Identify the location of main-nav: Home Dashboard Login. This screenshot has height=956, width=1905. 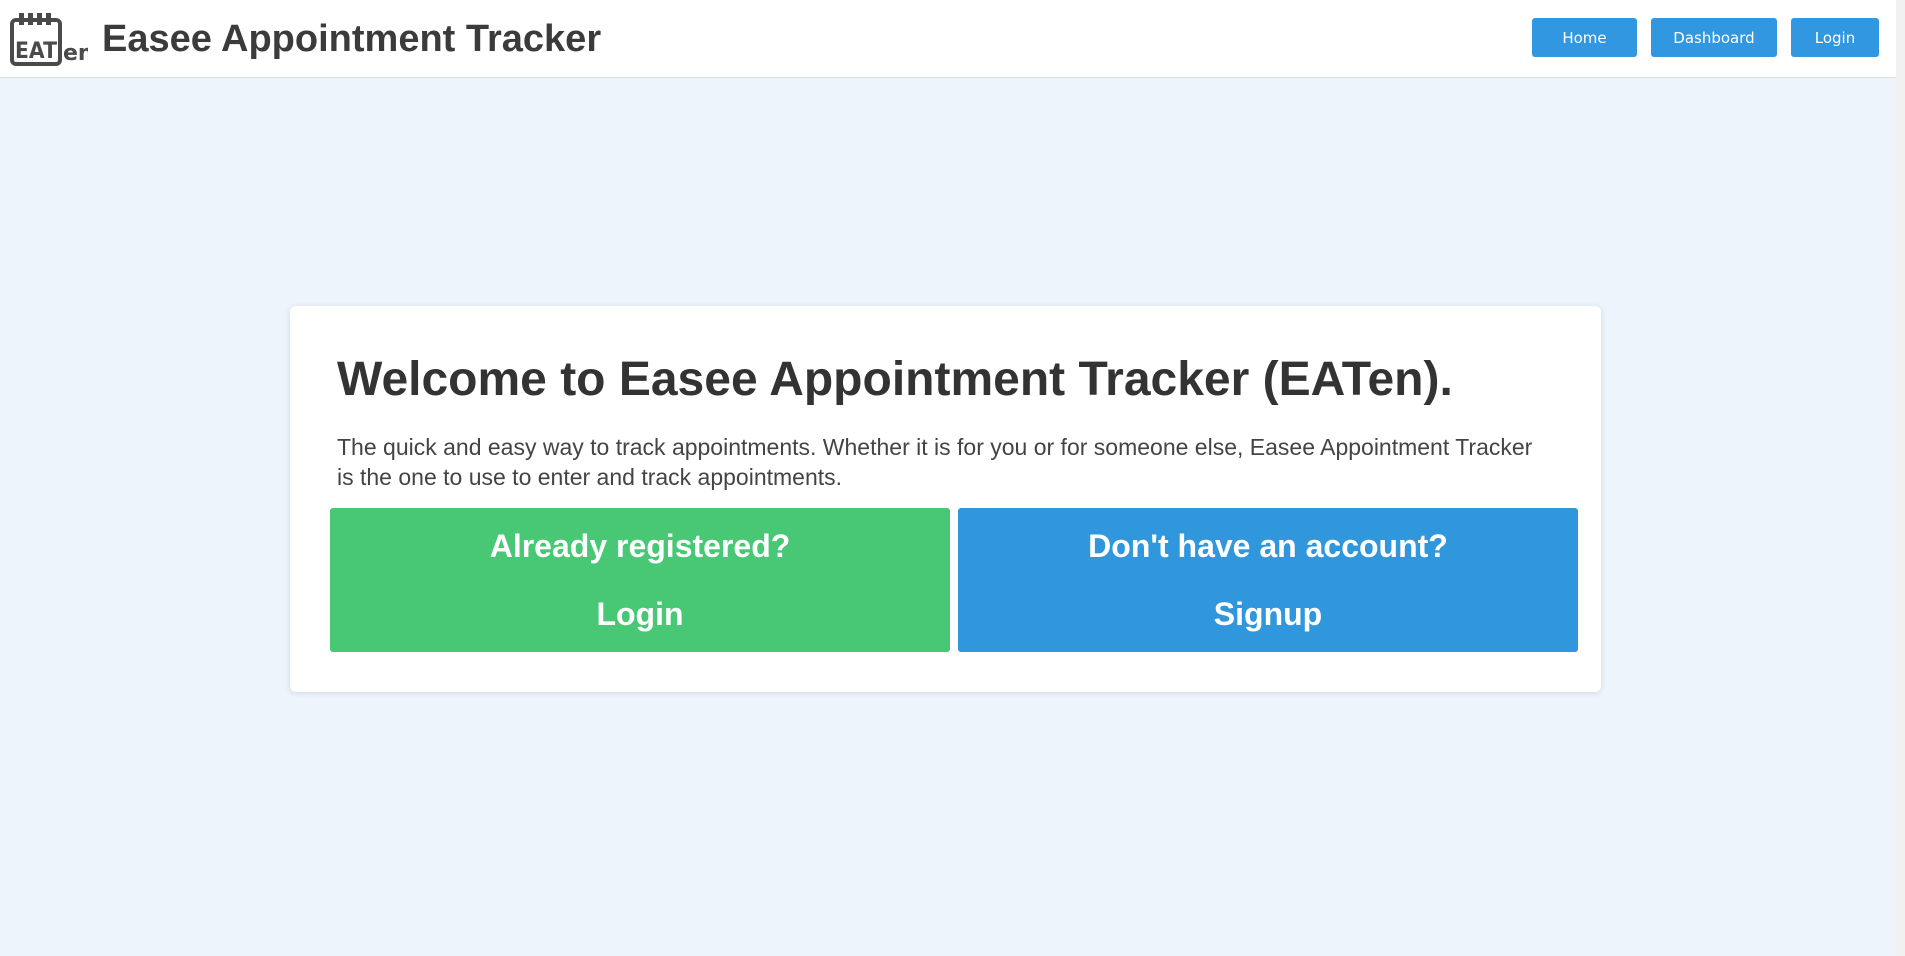
(1705, 37).